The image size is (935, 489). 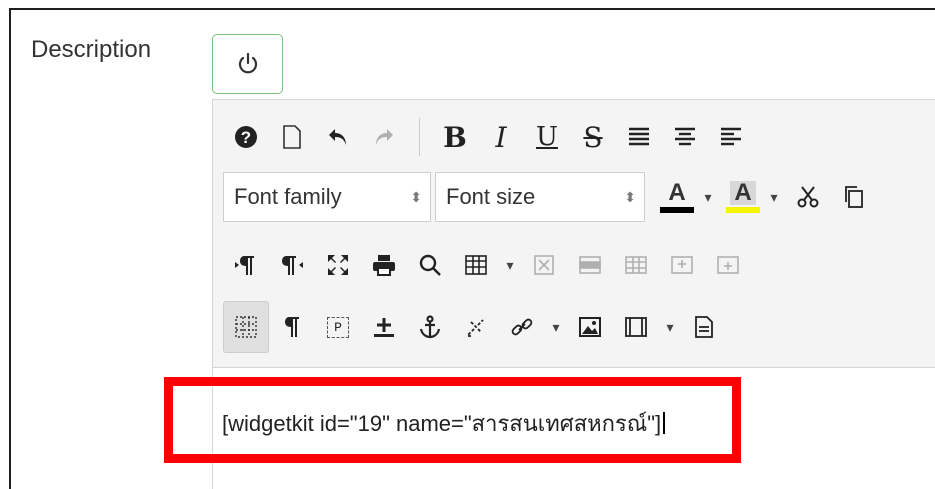 I want to click on toolbar-row-1: ? B I U S, so click(x=488, y=137).